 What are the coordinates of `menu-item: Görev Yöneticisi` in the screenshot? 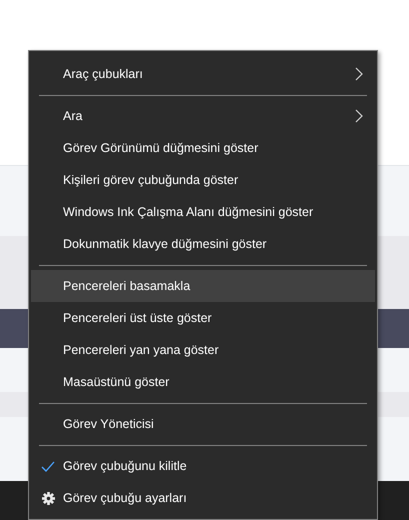 It's located at (203, 424).